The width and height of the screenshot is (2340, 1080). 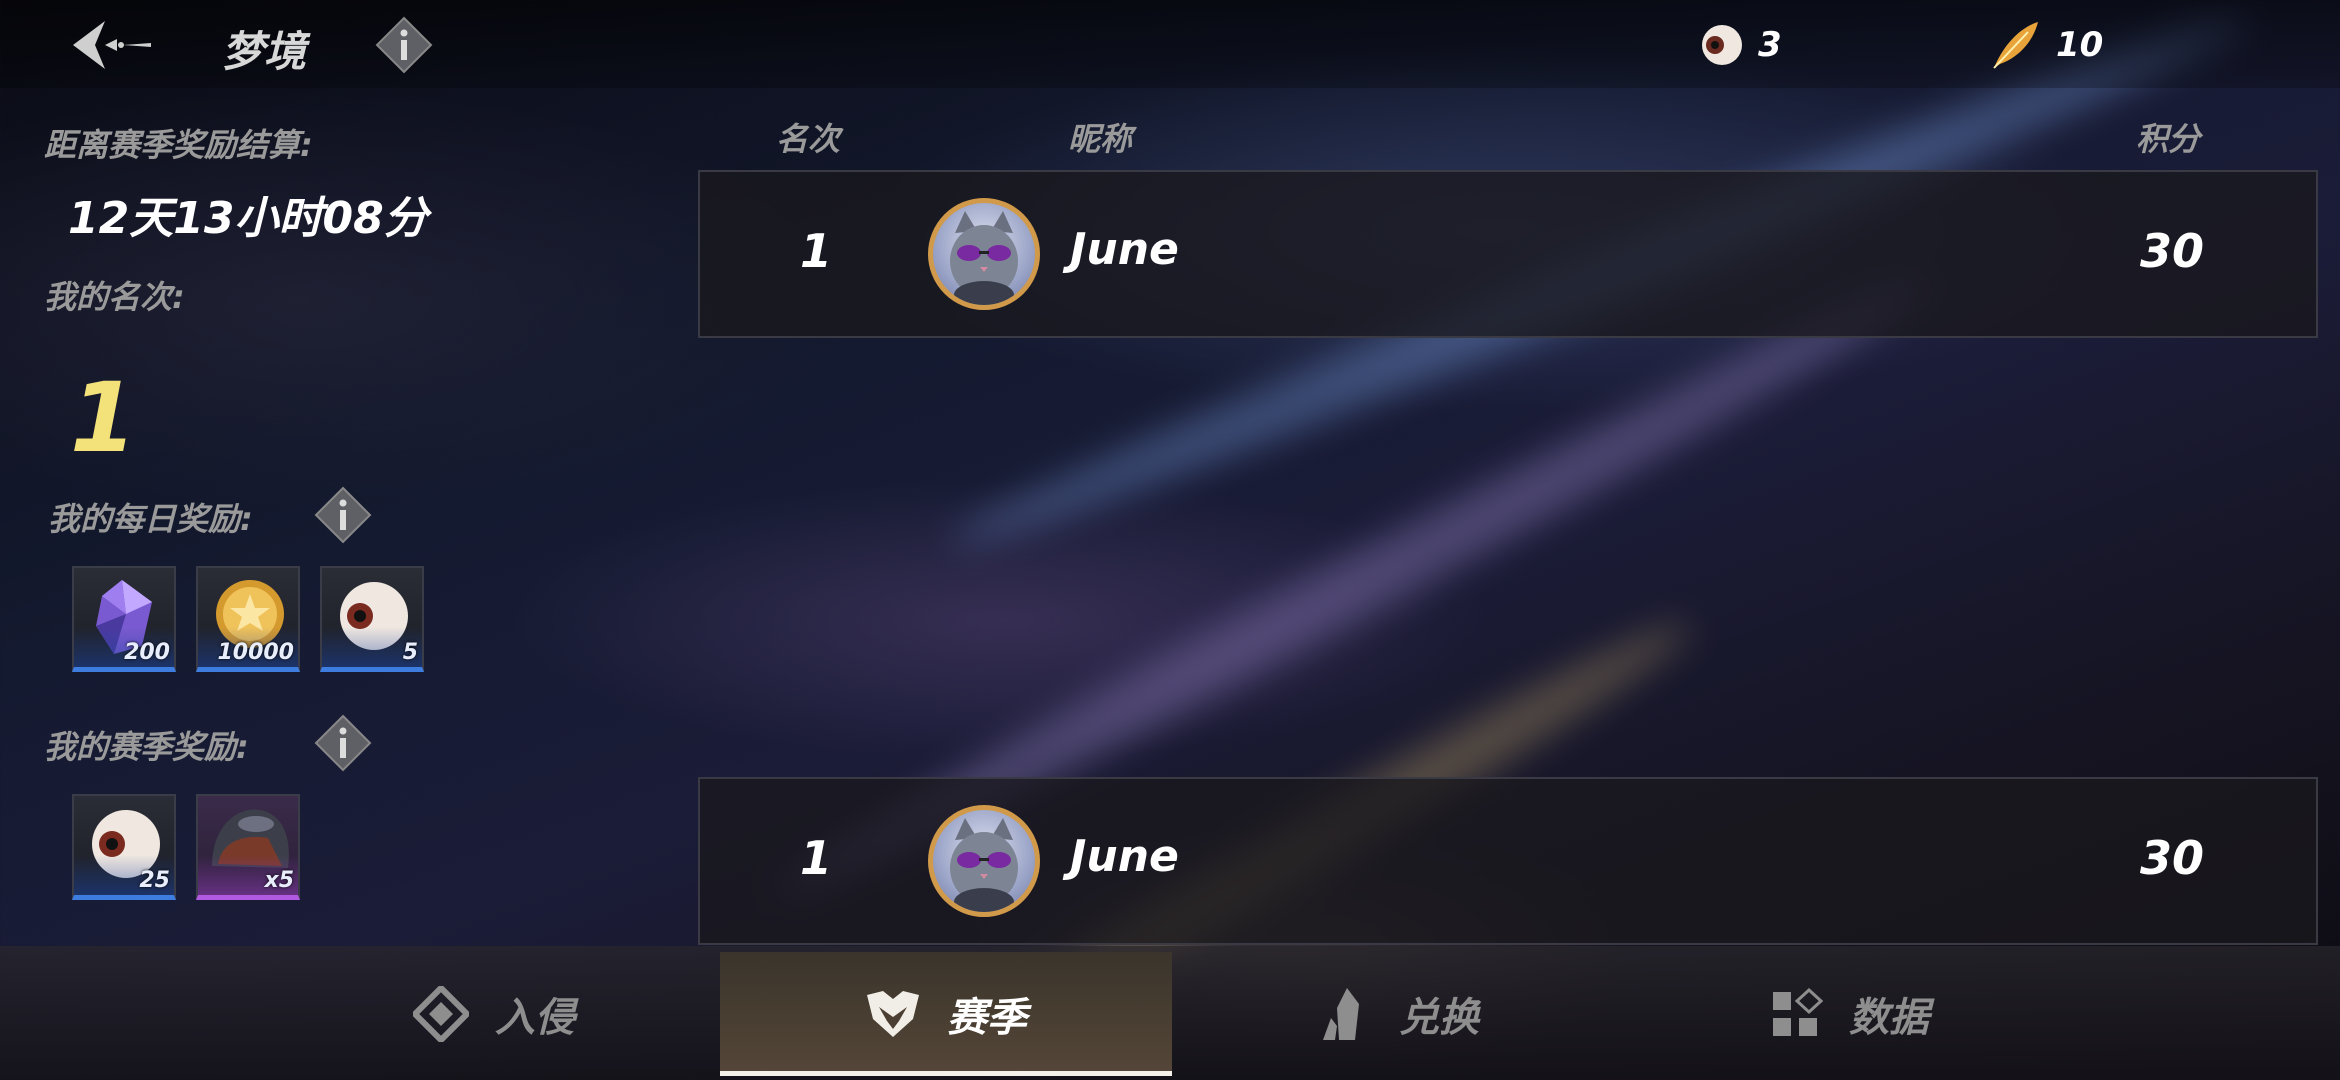 What do you see at coordinates (372, 619) in the screenshot?
I see `daily-reward-eyeball: 5` at bounding box center [372, 619].